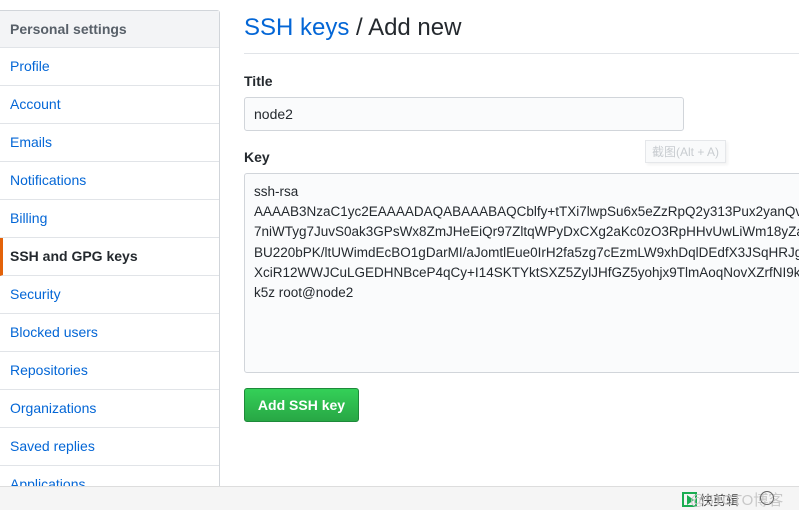 This screenshot has height=510, width=799. What do you see at coordinates (109, 29) in the screenshot?
I see `sidebar-header: Personal settings` at bounding box center [109, 29].